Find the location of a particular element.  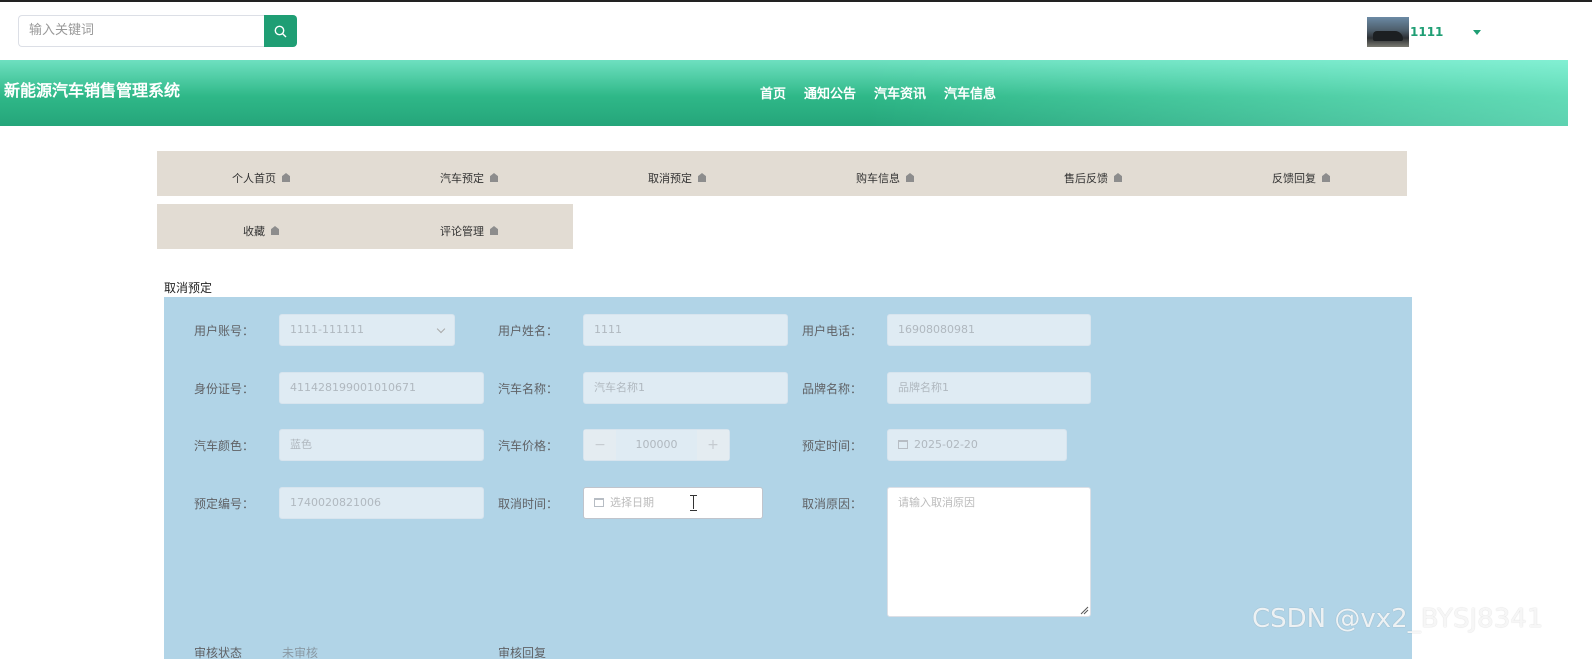

main-nav: 首页 通知公告 汽车资讯 汽车信息 is located at coordinates (878, 92).